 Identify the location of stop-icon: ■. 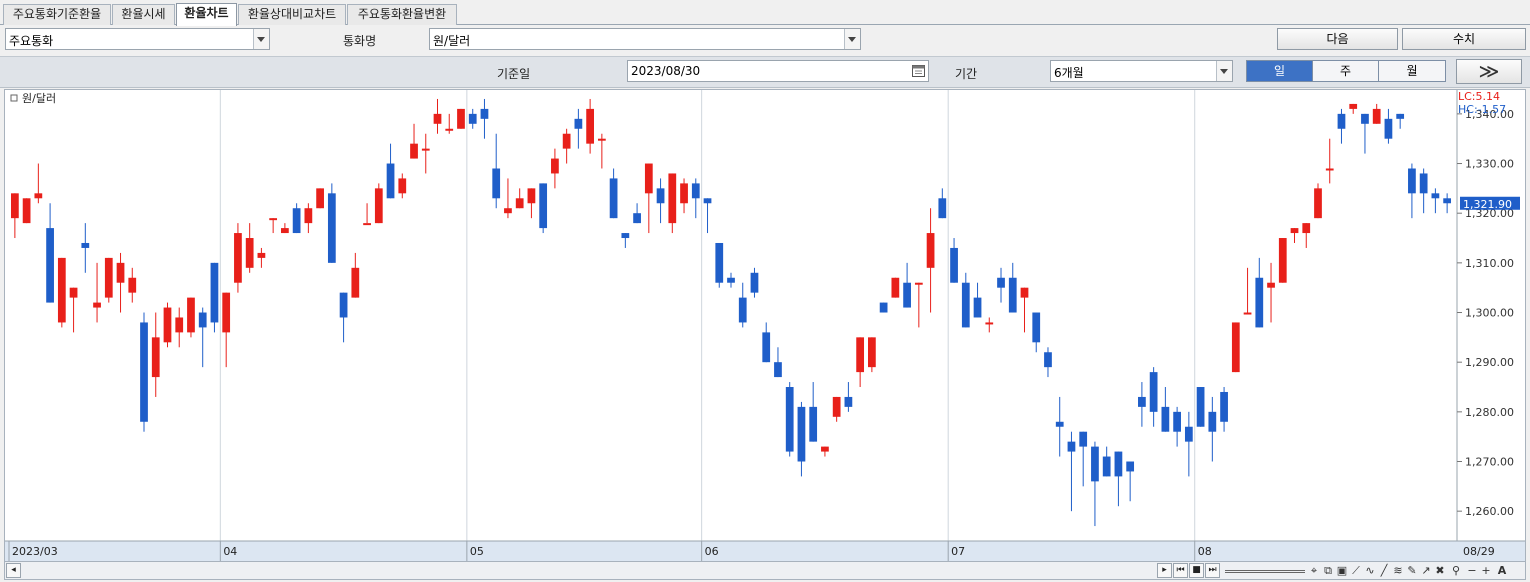
(1196, 570).